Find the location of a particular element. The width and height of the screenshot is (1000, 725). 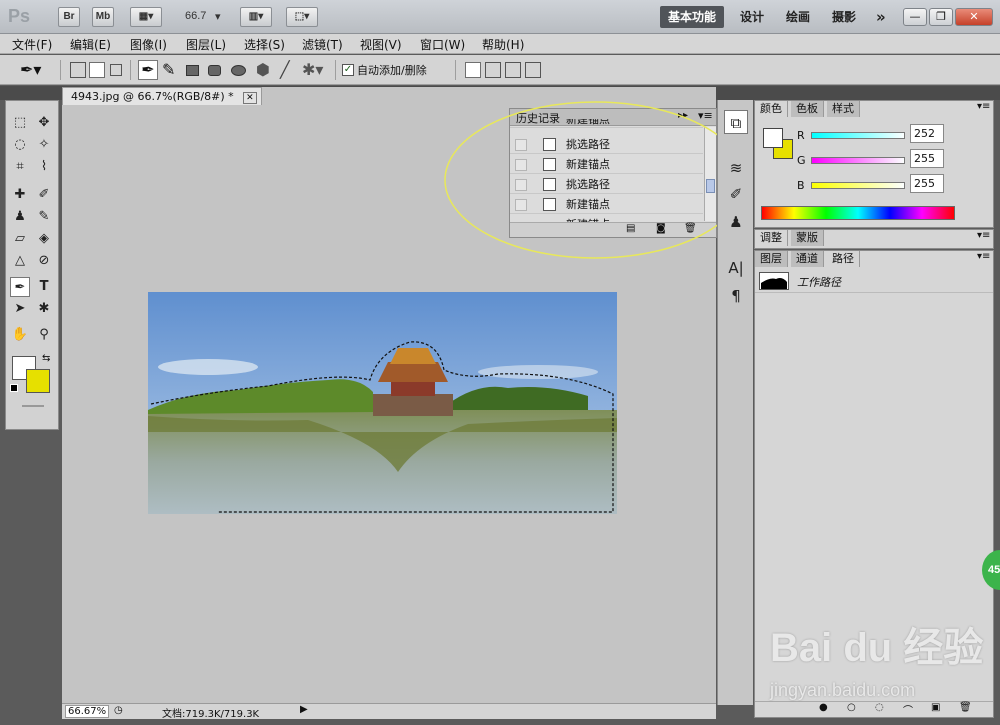

load-selection-icon: ◌ is located at coordinates (879, 707).